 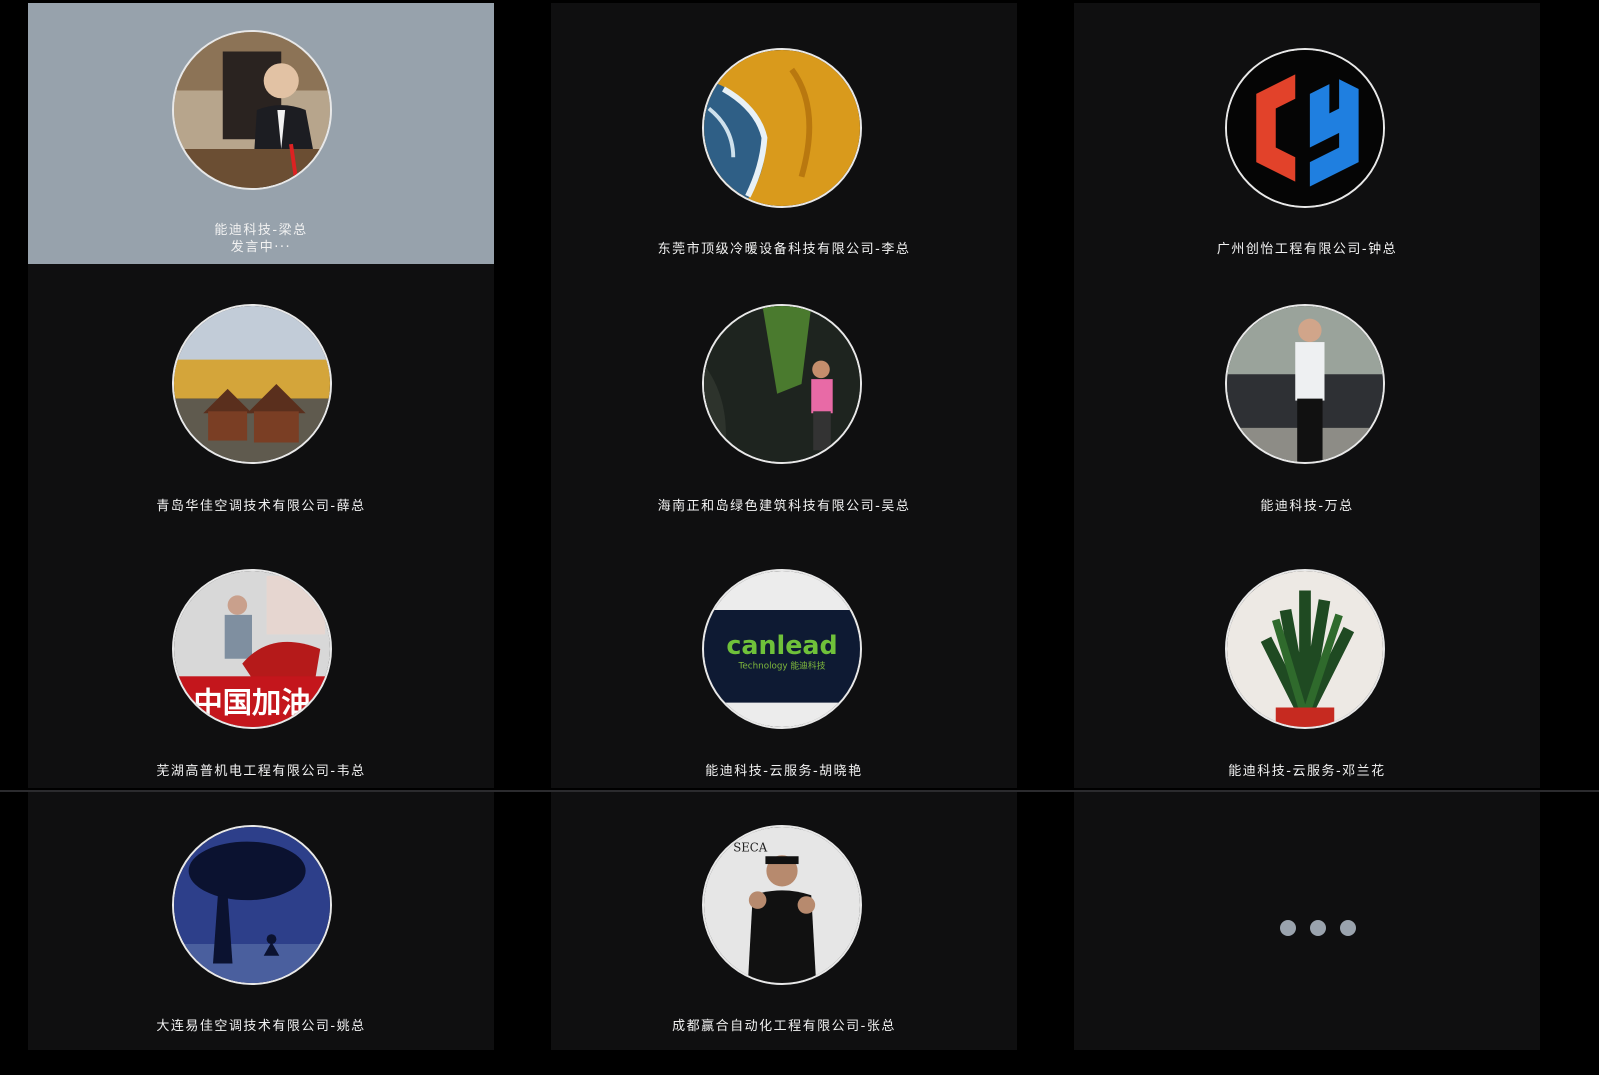 I want to click on avatar-text: SECA, so click(x=750, y=847).